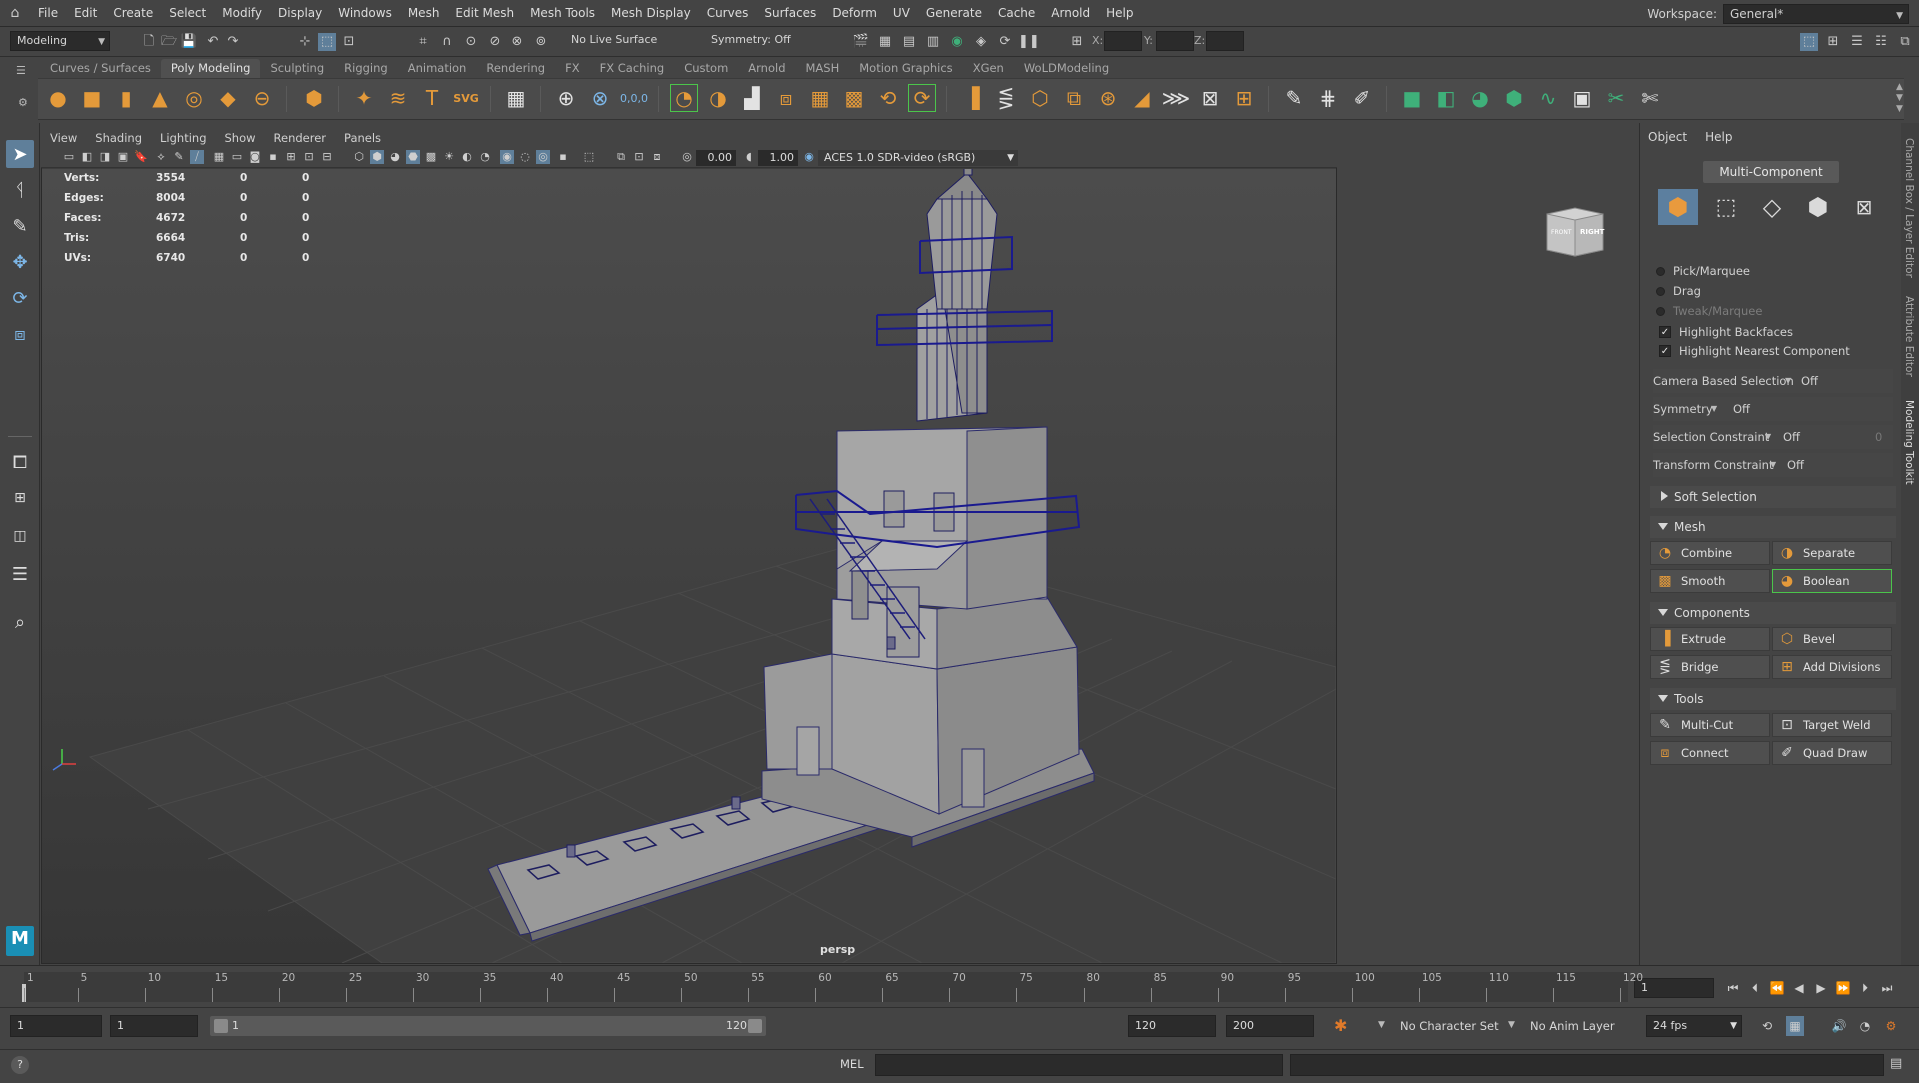 This screenshot has width=1919, height=1083. What do you see at coordinates (63, 138) in the screenshot?
I see `viewport-menu-view: View` at bounding box center [63, 138].